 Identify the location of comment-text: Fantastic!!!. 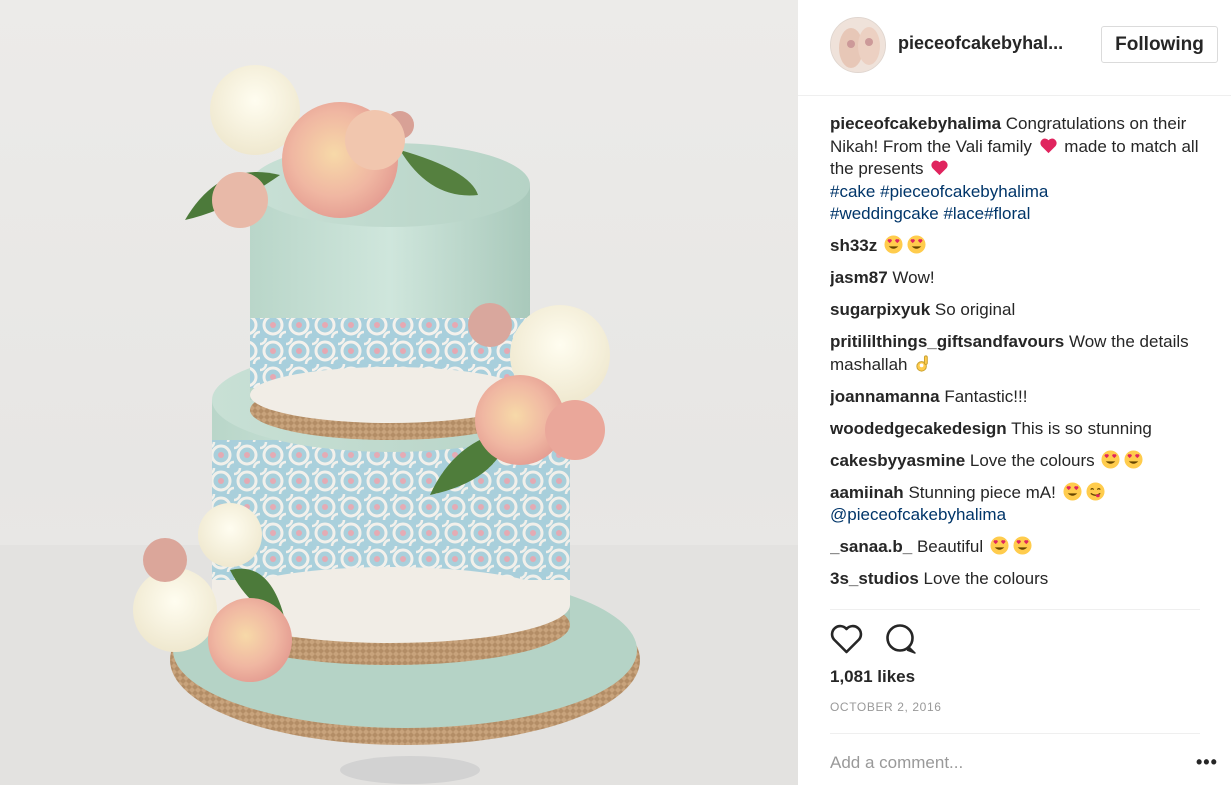
(986, 396).